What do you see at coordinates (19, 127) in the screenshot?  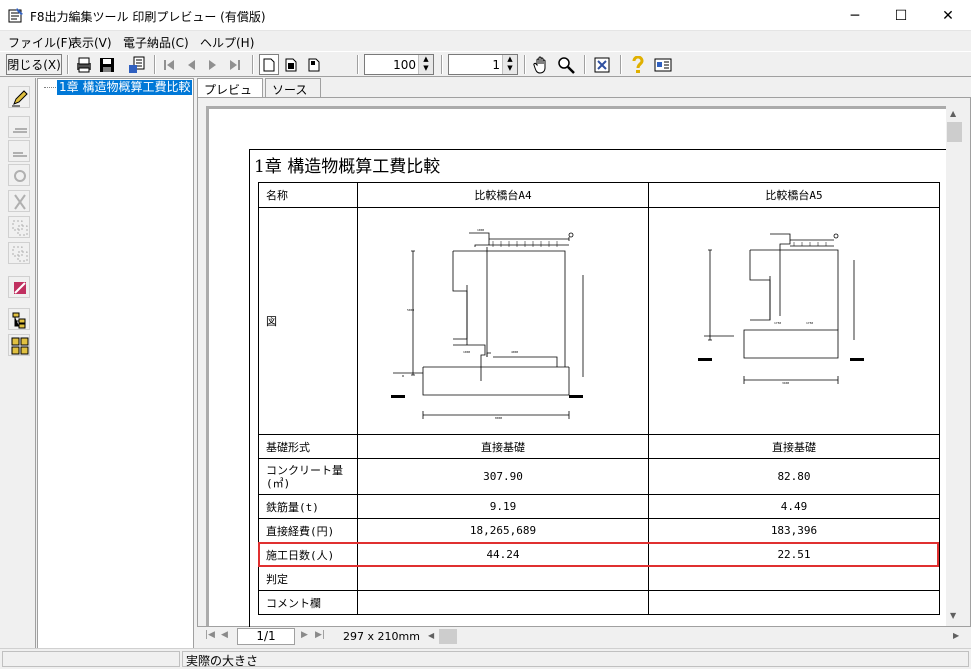 I see `align-left-icon` at bounding box center [19, 127].